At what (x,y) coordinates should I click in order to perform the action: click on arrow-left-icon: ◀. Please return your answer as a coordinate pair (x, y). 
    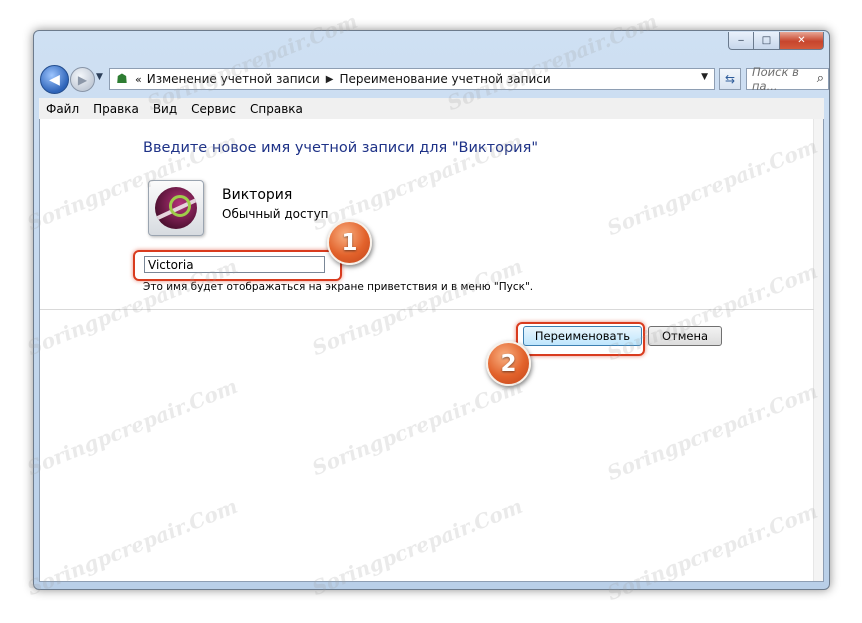
    Looking at the image, I should click on (54, 79).